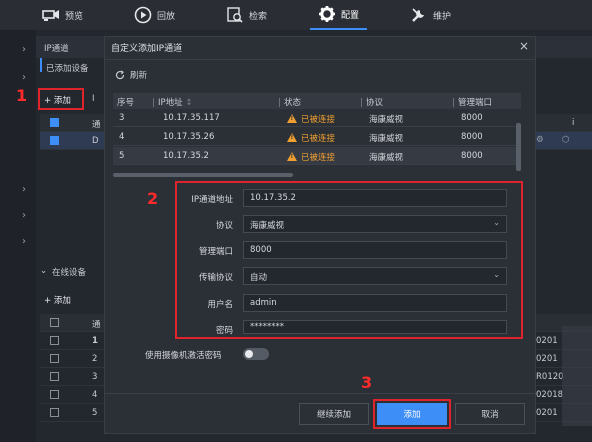  I want to click on toolbar-partial: I, so click(93, 99).